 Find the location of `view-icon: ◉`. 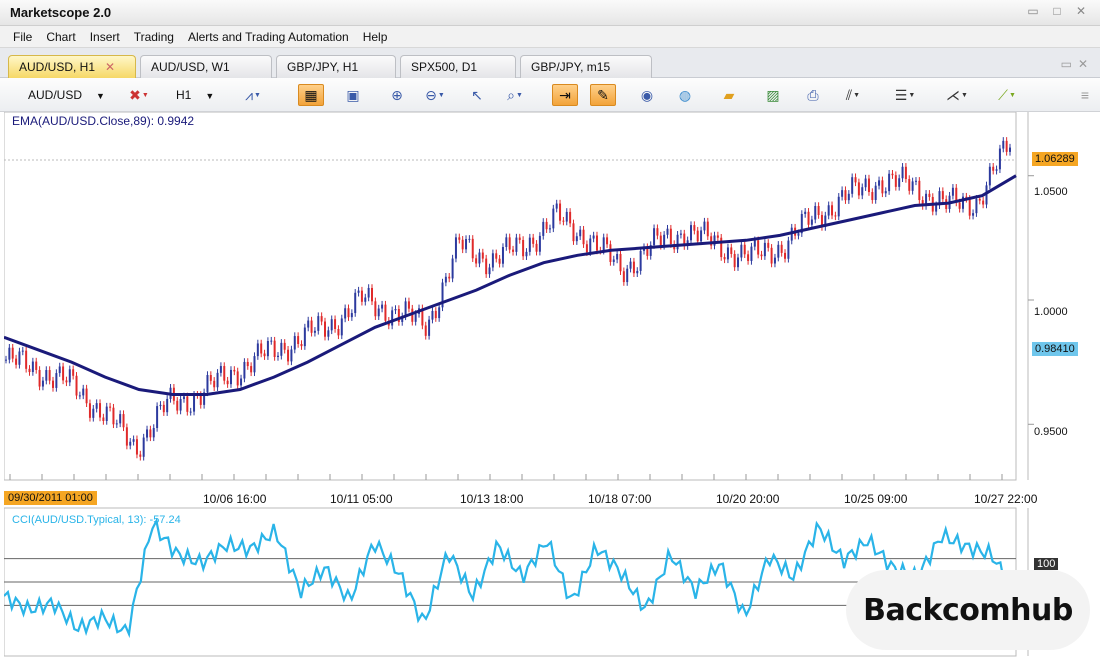

view-icon: ◉ is located at coordinates (647, 95).